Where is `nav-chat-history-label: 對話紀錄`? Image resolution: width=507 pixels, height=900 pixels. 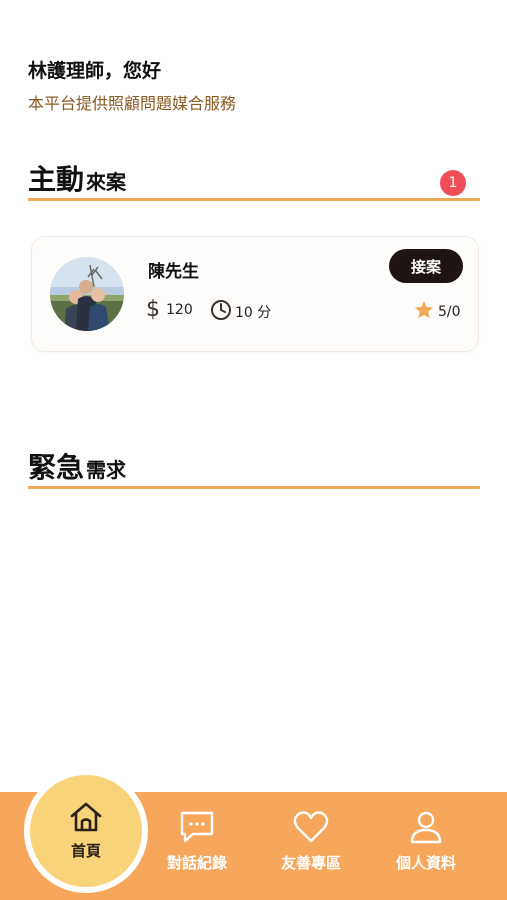 nav-chat-history-label: 對話紀錄 is located at coordinates (196, 863).